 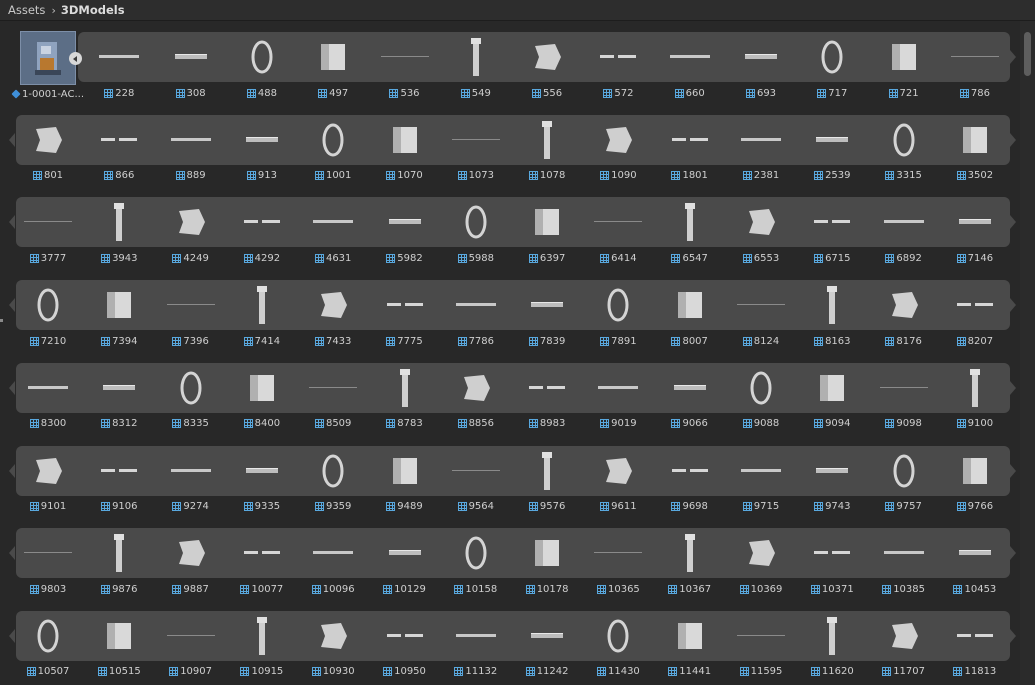 What do you see at coordinates (975, 341) in the screenshot?
I see `asset-label: 8207` at bounding box center [975, 341].